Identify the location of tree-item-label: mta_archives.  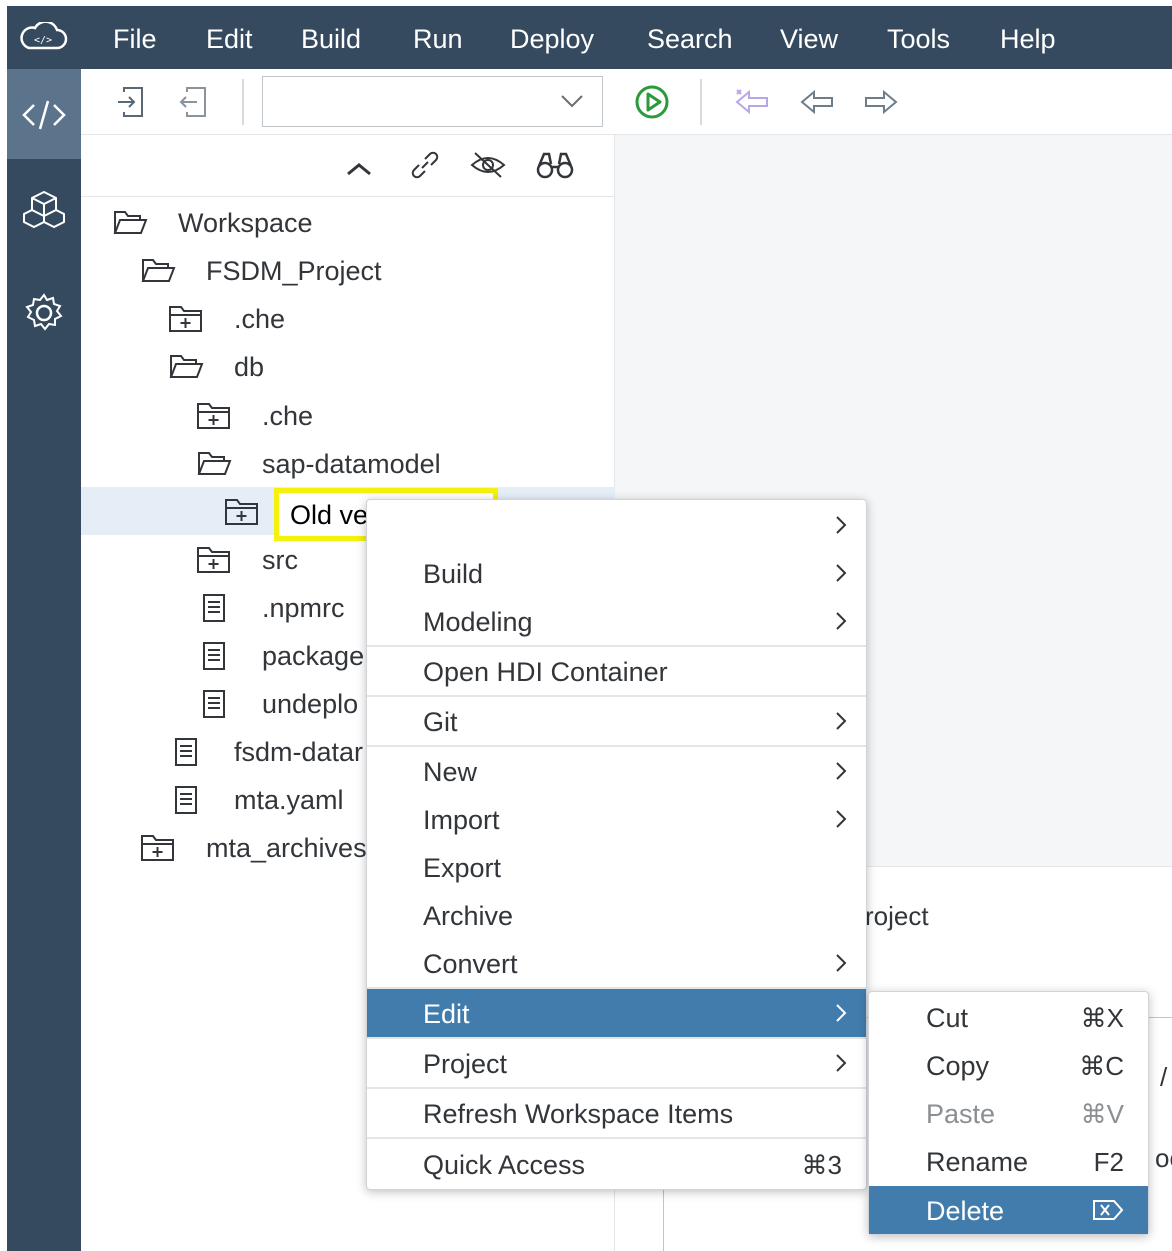
(286, 848).